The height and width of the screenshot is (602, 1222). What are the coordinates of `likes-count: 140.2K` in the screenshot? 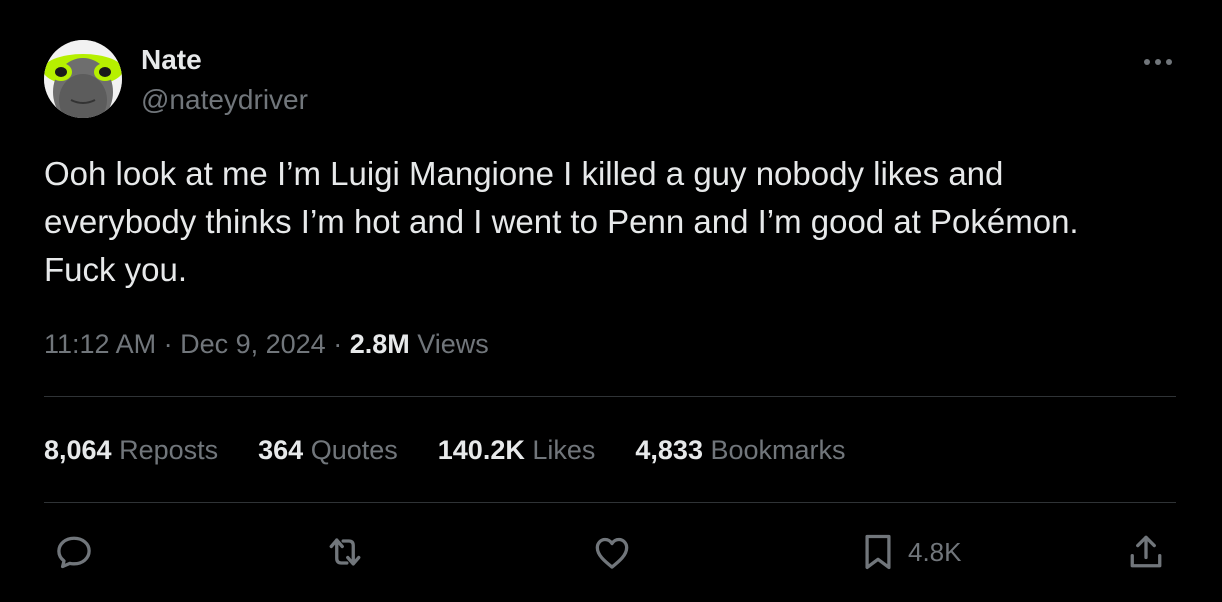 It's located at (481, 450).